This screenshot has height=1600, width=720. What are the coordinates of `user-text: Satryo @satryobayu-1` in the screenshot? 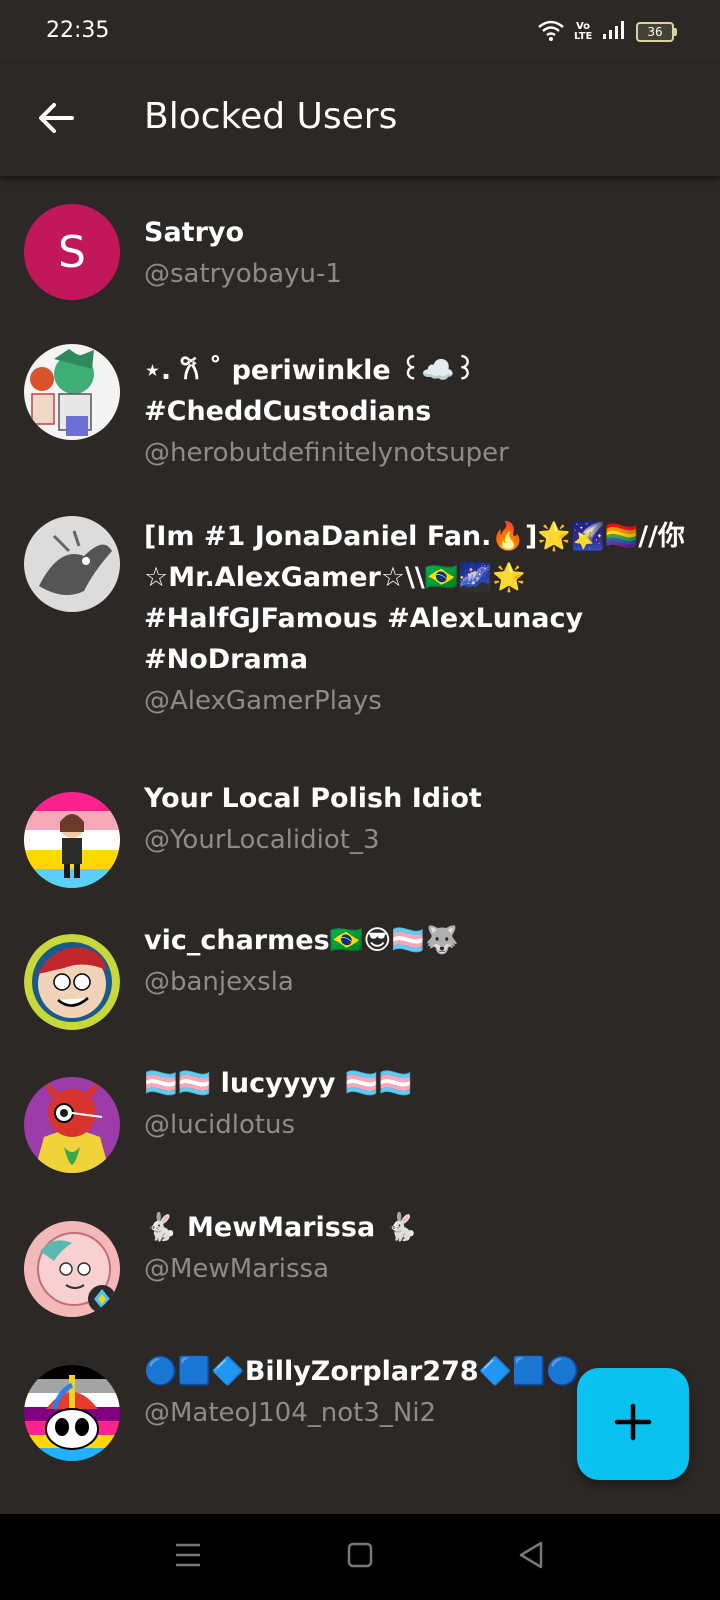 It's located at (419, 253).